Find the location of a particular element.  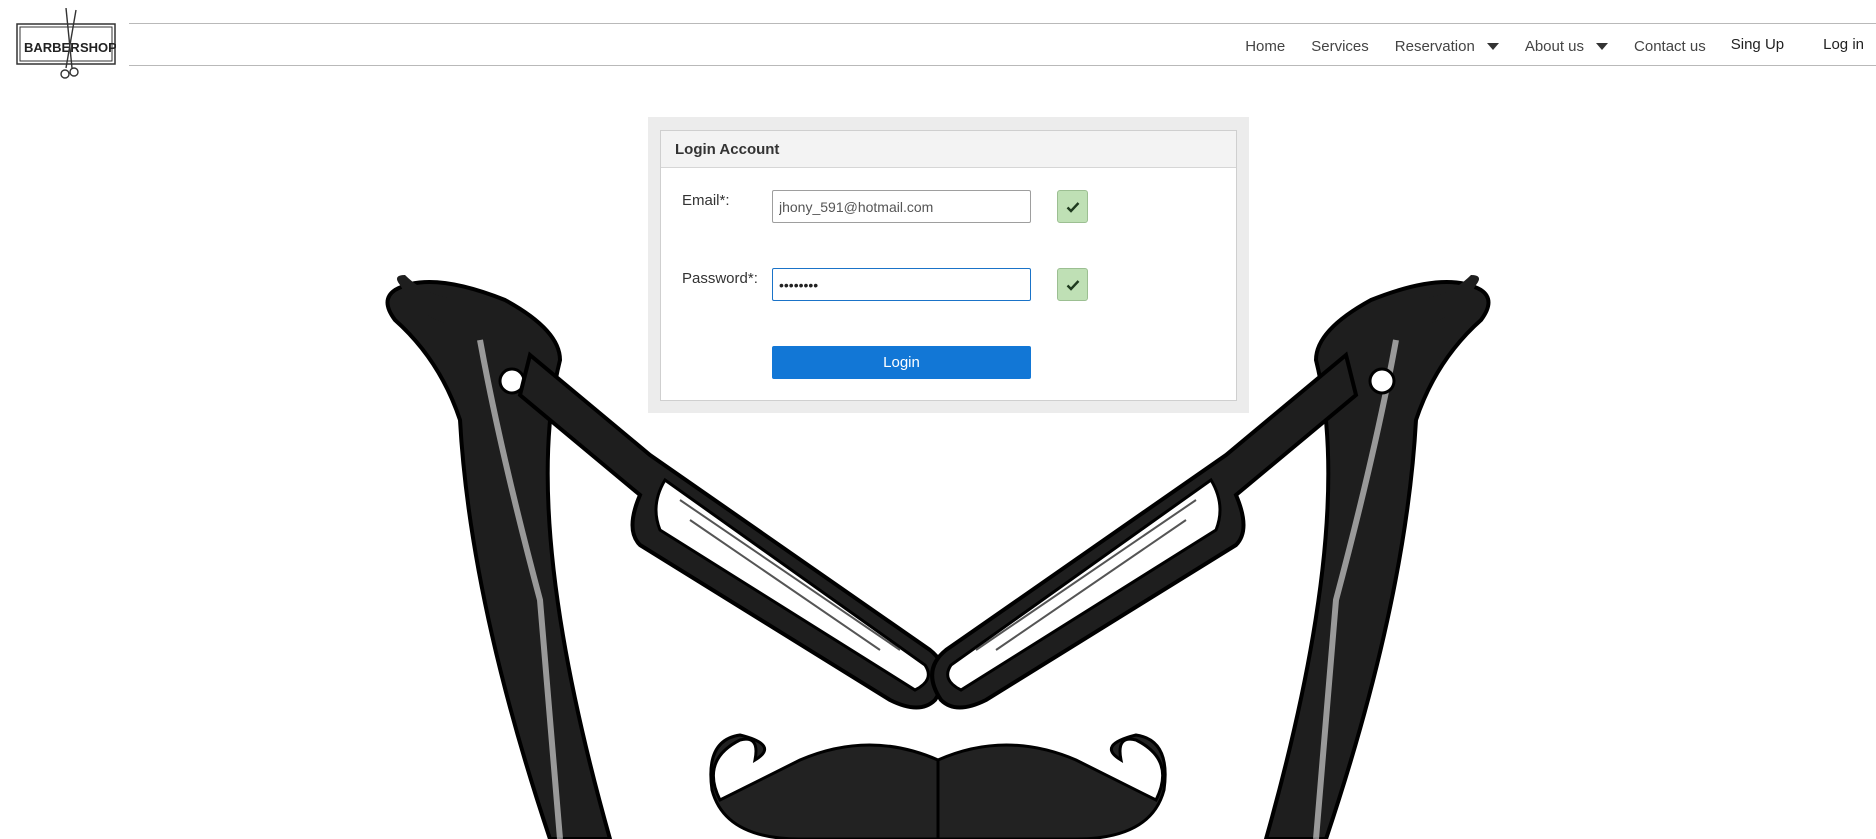

nav-reservation-label: Reservation is located at coordinates (1434, 46).